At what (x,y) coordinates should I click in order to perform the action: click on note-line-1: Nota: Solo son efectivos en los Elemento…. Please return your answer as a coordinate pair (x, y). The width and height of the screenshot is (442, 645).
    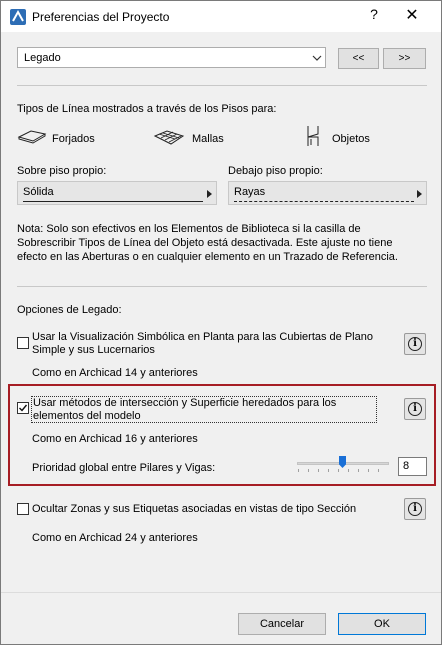
    Looking at the image, I should click on (189, 229).